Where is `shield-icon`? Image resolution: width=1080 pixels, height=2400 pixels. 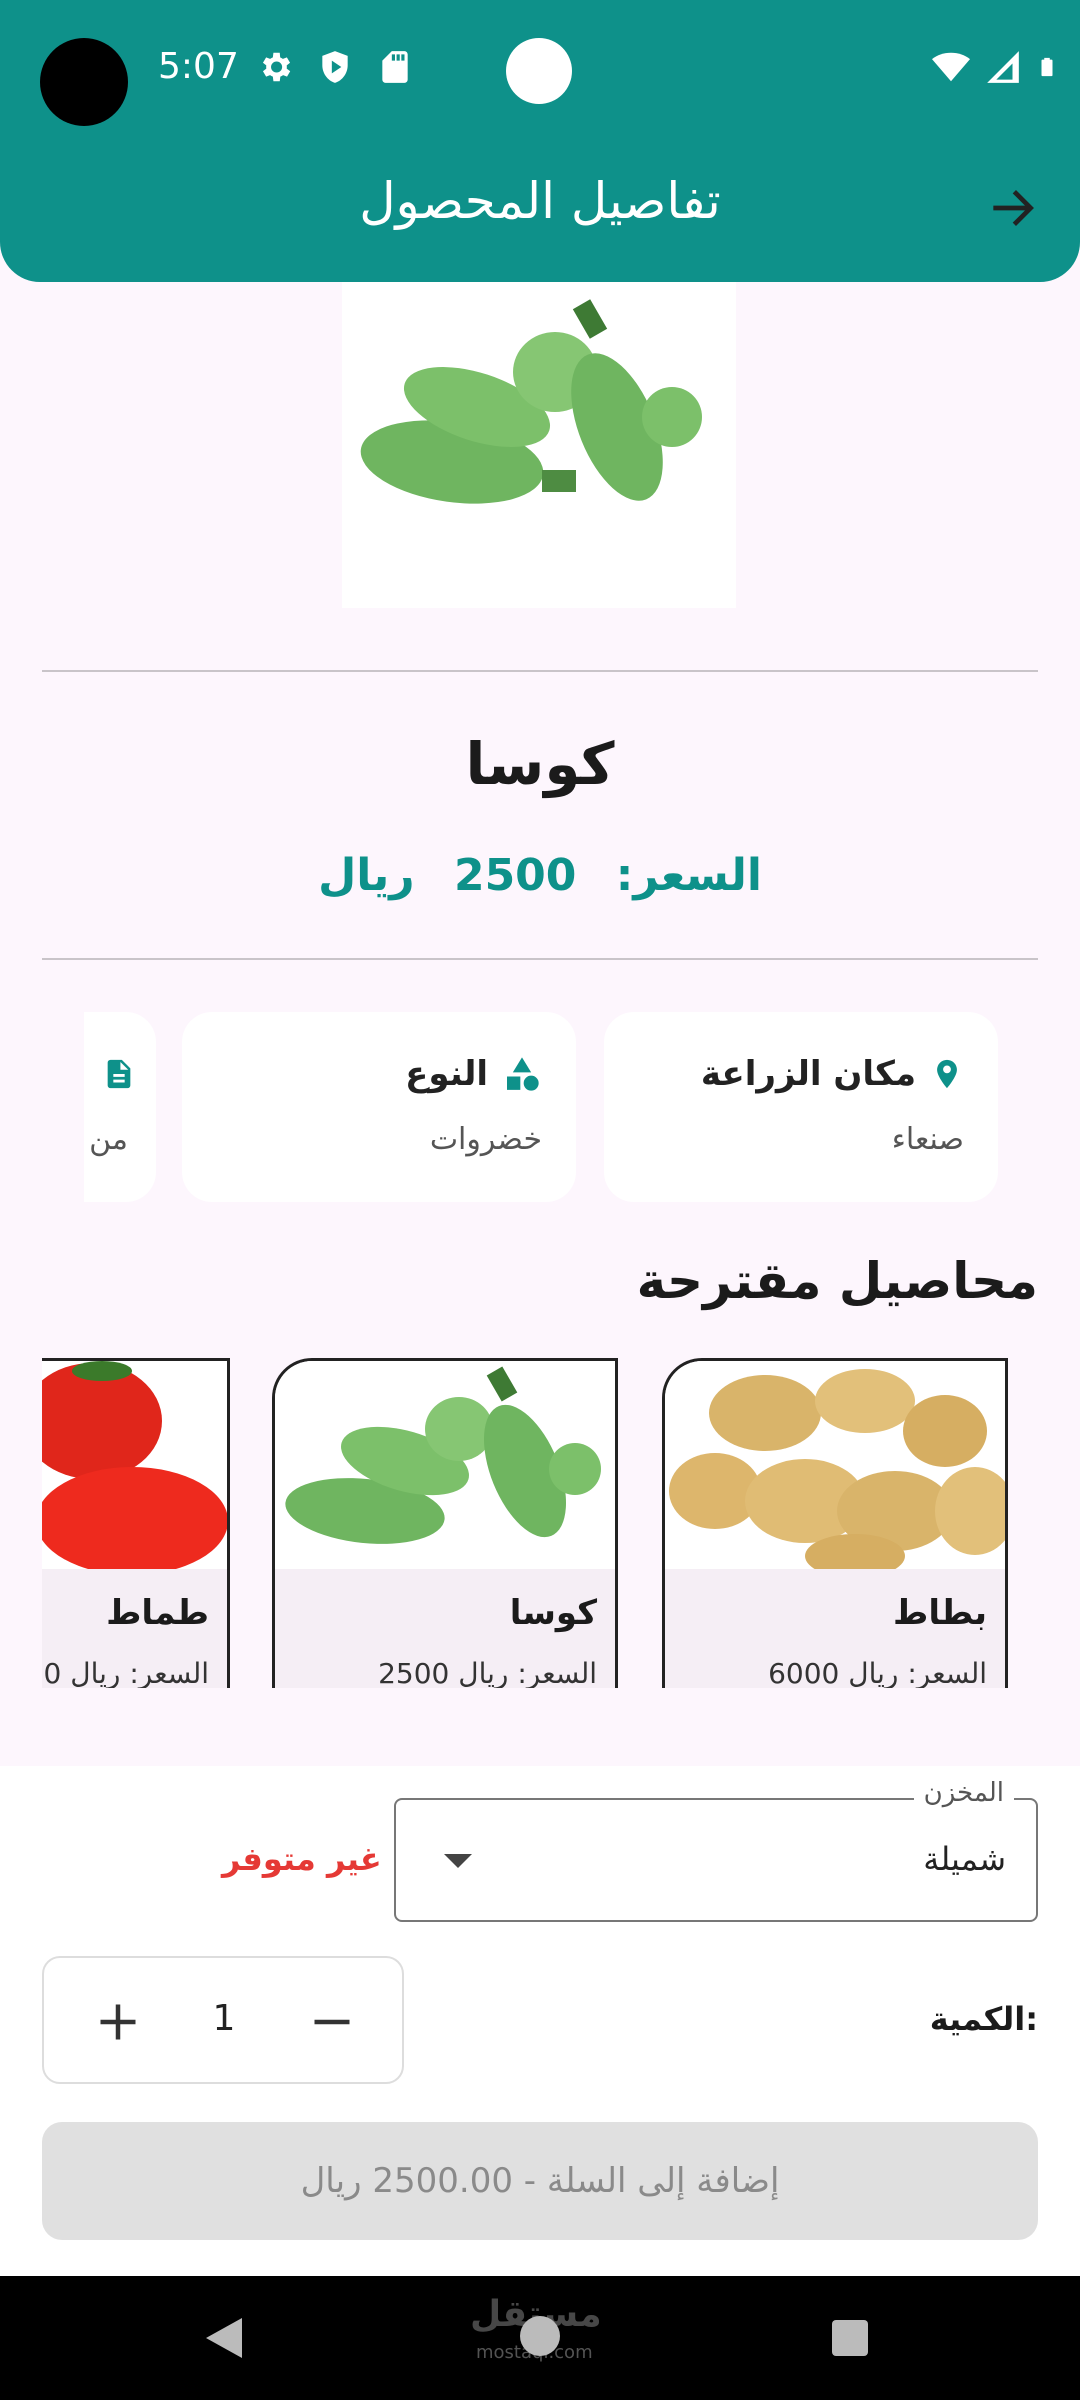 shield-icon is located at coordinates (335, 67).